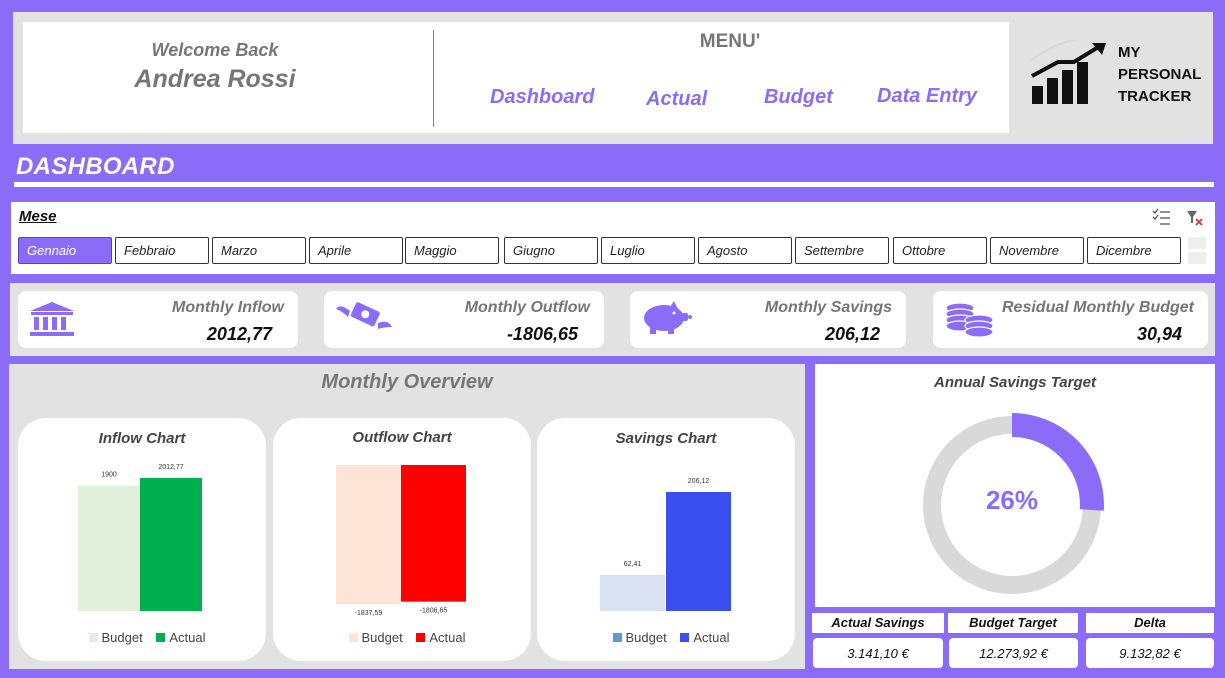  Describe the element at coordinates (768, 319) in the screenshot. I see `kpi-monthly-savings: Monthly Savings 206,12` at that location.